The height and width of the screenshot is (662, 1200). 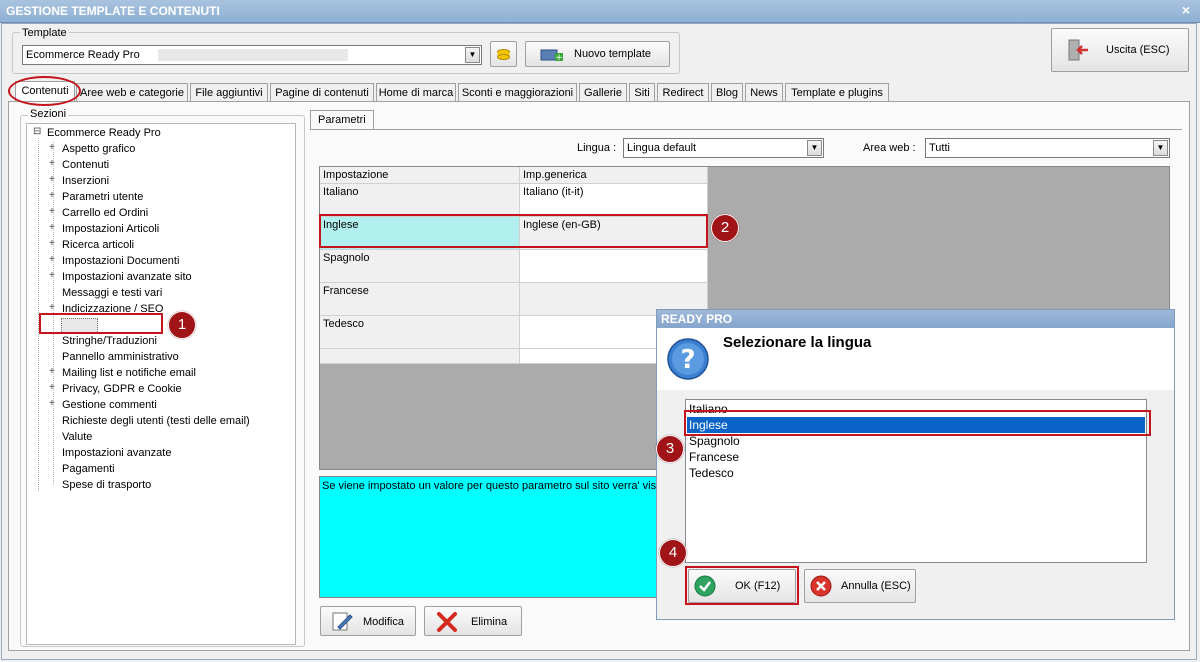 I want to click on tab-siti: Siti, so click(x=642, y=92).